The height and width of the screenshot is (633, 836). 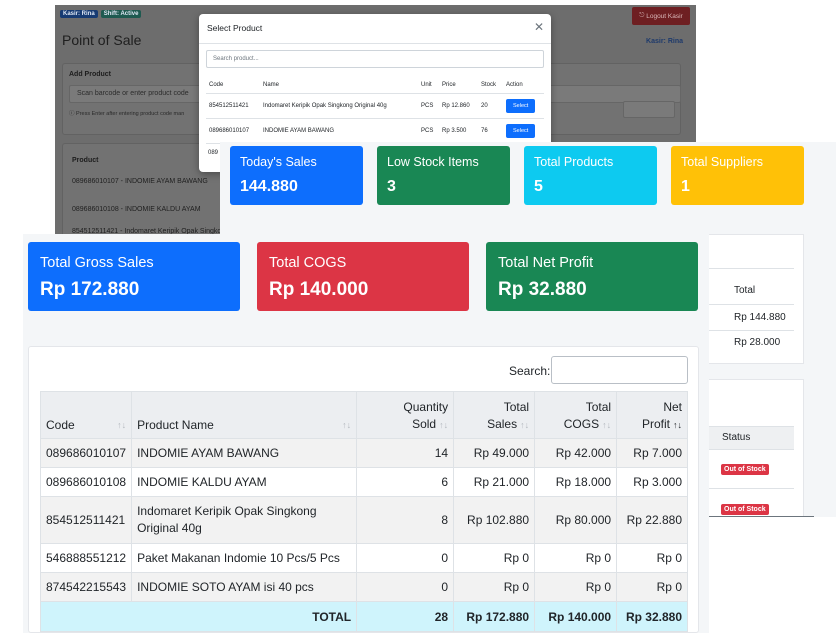 What do you see at coordinates (539, 27) in the screenshot?
I see `close-icon: ✕` at bounding box center [539, 27].